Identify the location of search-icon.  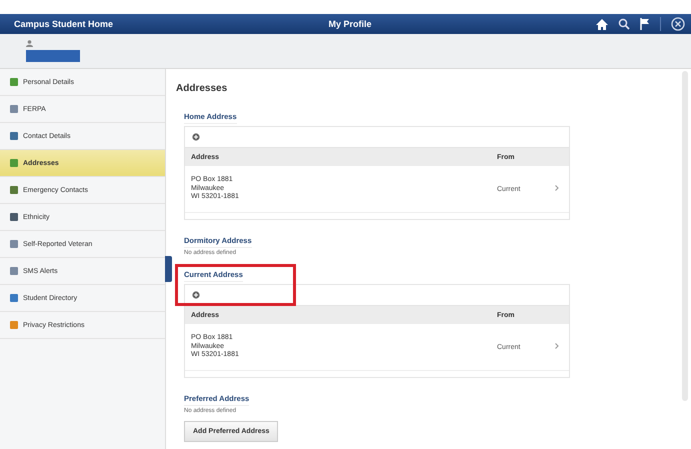
(624, 24).